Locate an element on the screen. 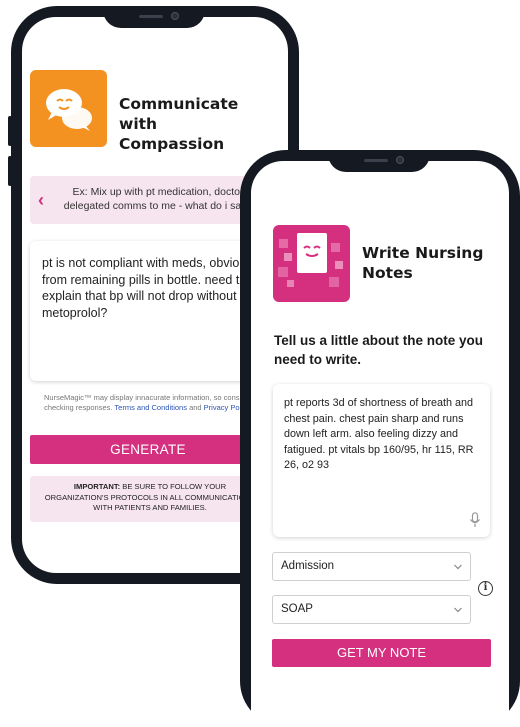  microphone-icon is located at coordinates (475, 520).